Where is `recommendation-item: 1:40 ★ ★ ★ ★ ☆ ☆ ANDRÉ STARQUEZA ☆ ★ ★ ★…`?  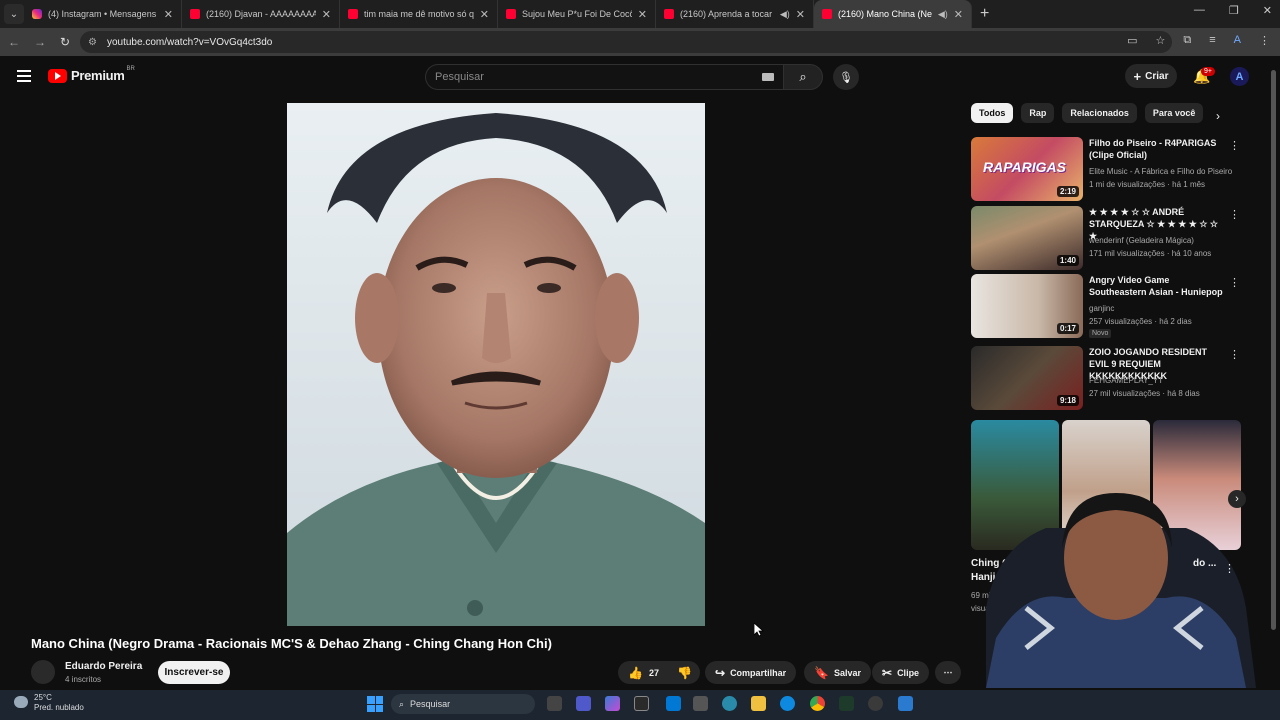 recommendation-item: 1:40 ★ ★ ★ ★ ☆ ☆ ANDRÉ STARQUEZA ☆ ★ ★ ★… is located at coordinates (1108, 238).